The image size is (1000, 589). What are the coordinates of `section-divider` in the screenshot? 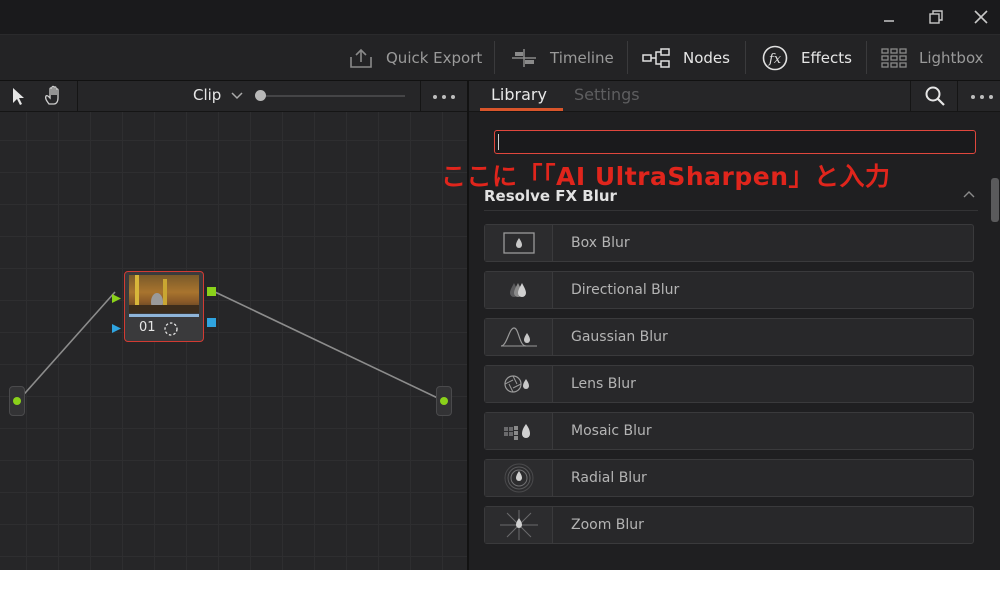 It's located at (731, 210).